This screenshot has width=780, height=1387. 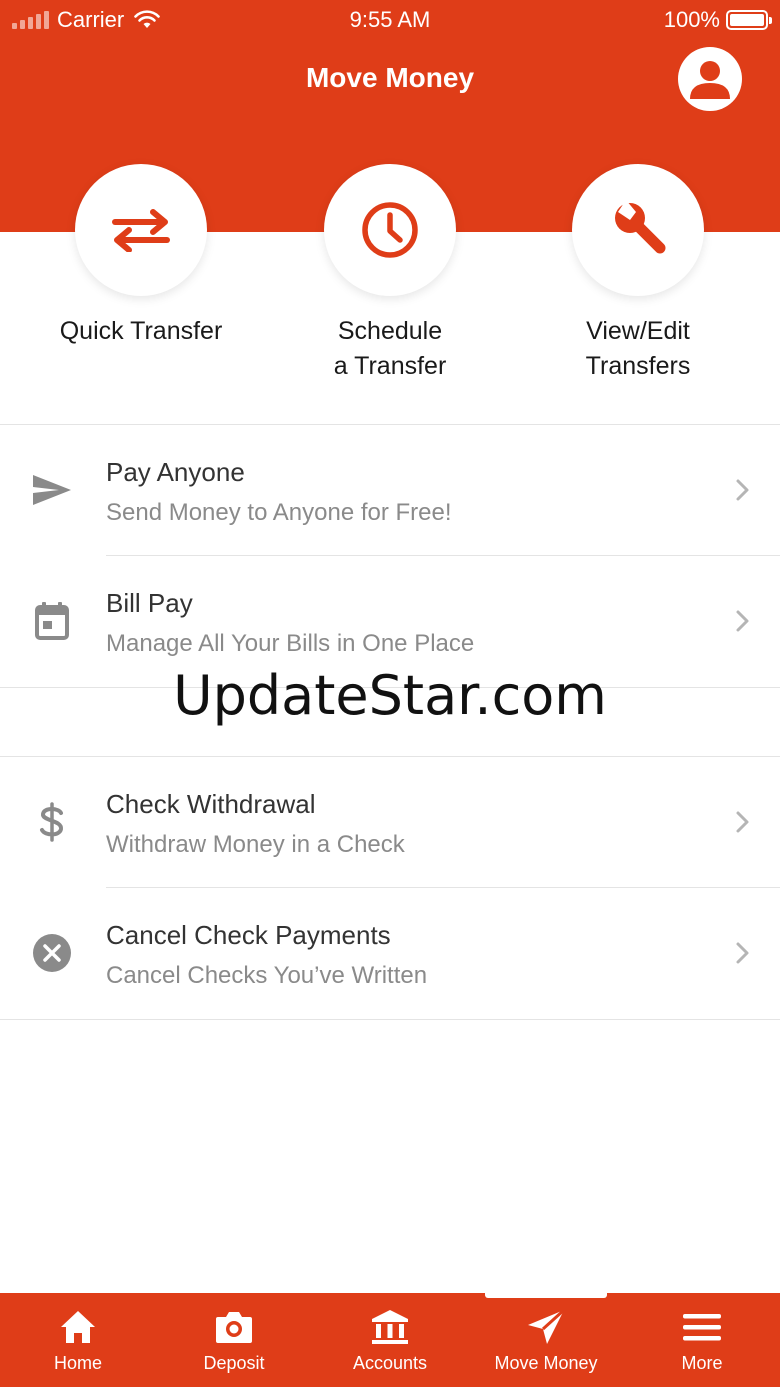 What do you see at coordinates (390, 20) in the screenshot?
I see `status-bar: Carrier 9:55 AM 100%` at bounding box center [390, 20].